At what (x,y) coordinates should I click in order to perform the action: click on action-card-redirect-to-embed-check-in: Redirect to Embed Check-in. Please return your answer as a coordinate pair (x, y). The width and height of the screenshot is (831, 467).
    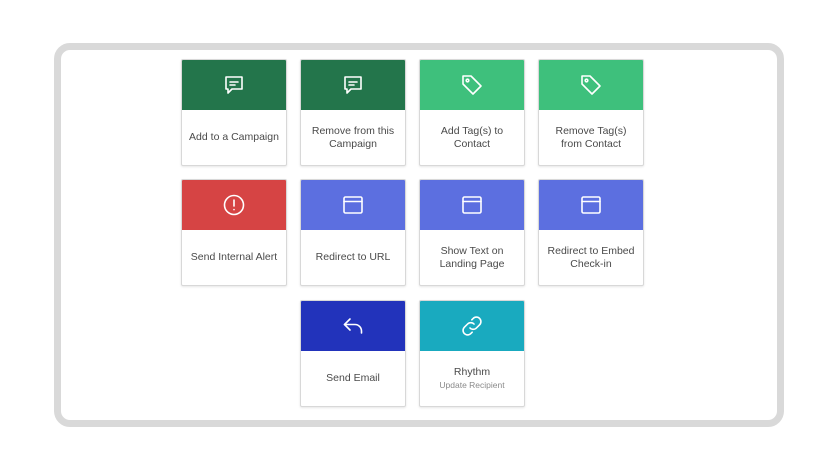
    Looking at the image, I should click on (591, 232).